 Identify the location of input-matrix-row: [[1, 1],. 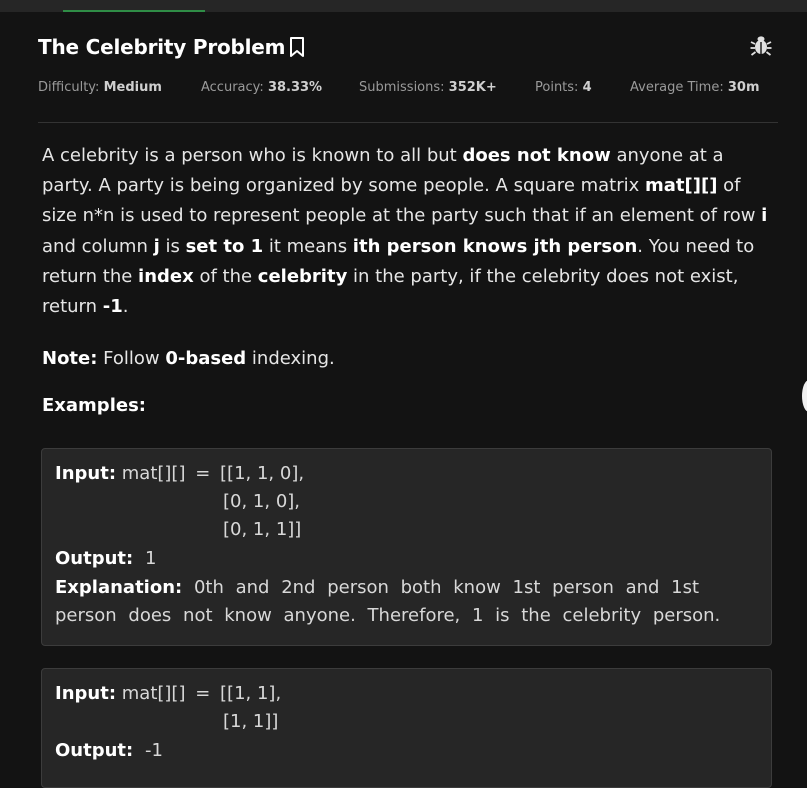
(251, 693).